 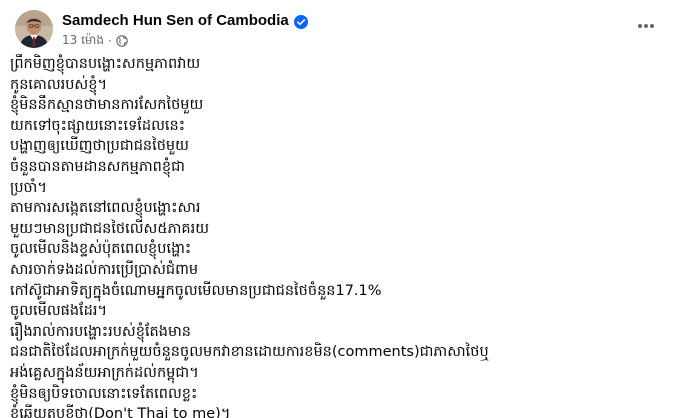 I want to click on post-text-line: ចូលមើលនិងខ្ទស់ប៉ុតពេលខ្ញុំបង្ហោះ, so click(x=101, y=249).